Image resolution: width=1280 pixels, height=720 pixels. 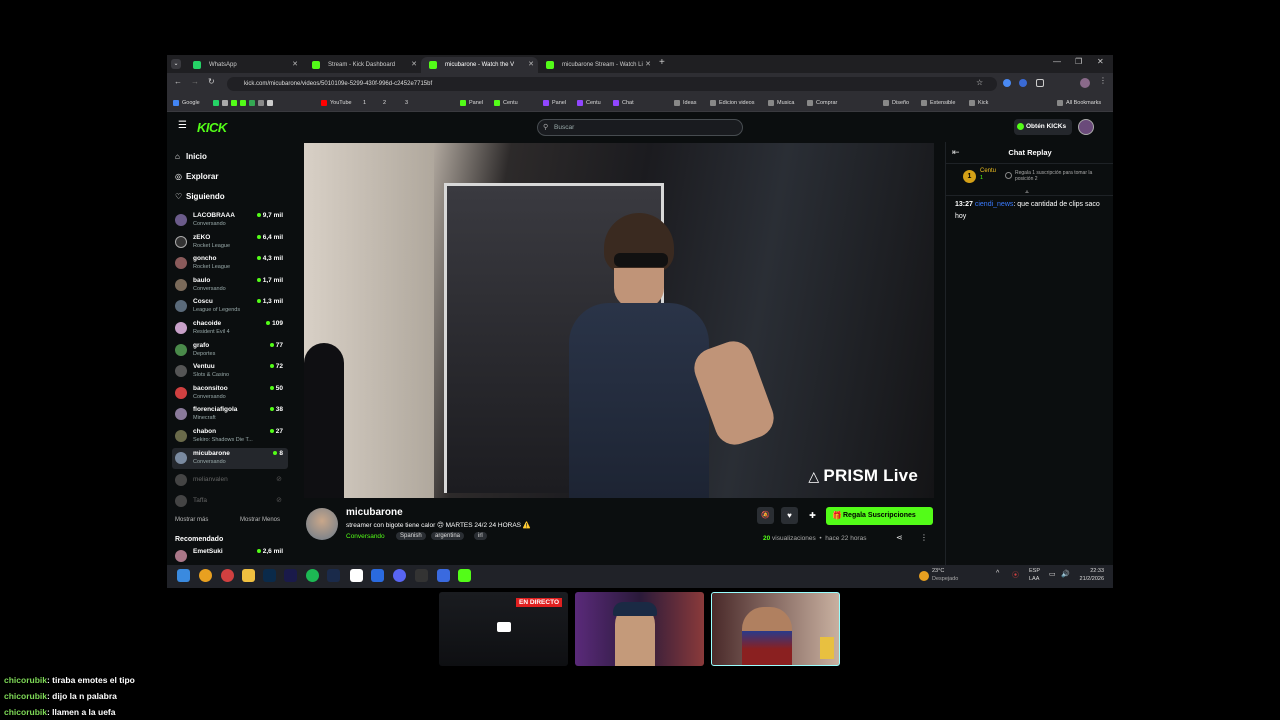 I want to click on channel-item: chabon Sekiro: Shadows Die T... 27, so click(x=230, y=436).